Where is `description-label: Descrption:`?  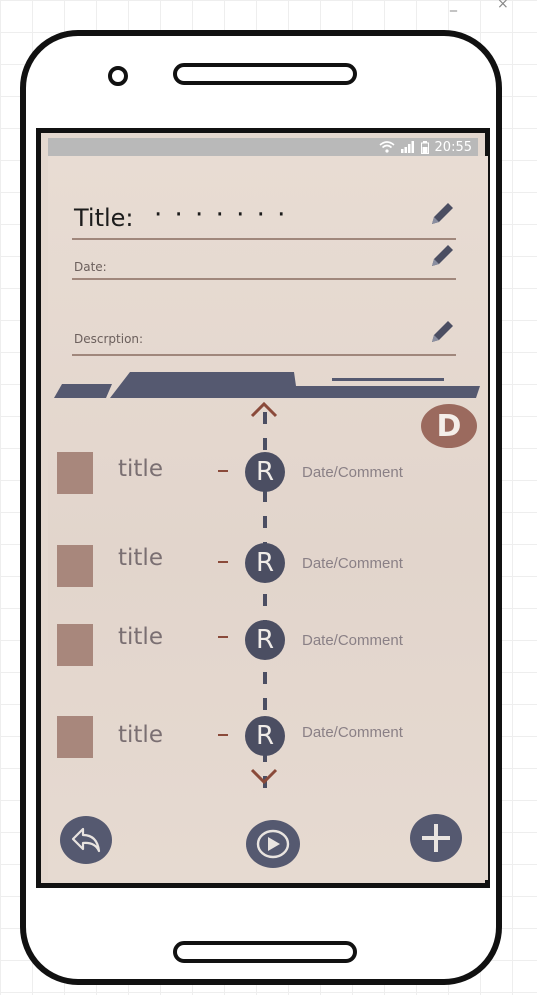
description-label: Descrption: is located at coordinates (109, 339).